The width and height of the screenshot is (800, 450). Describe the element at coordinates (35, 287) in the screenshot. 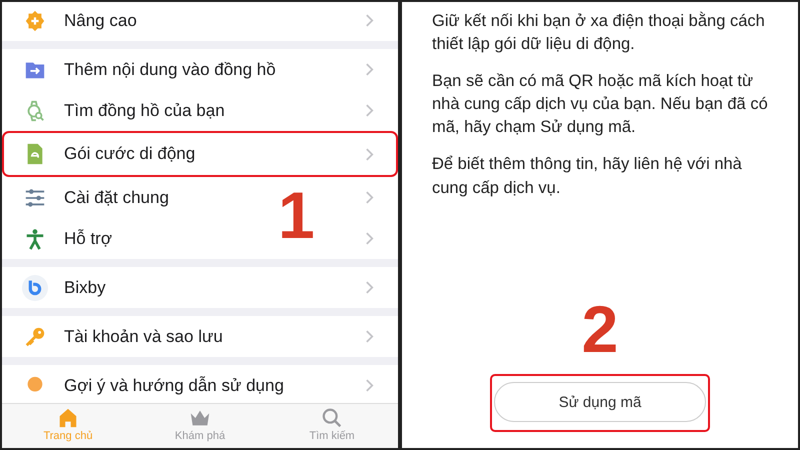

I see `bixby-icon` at that location.